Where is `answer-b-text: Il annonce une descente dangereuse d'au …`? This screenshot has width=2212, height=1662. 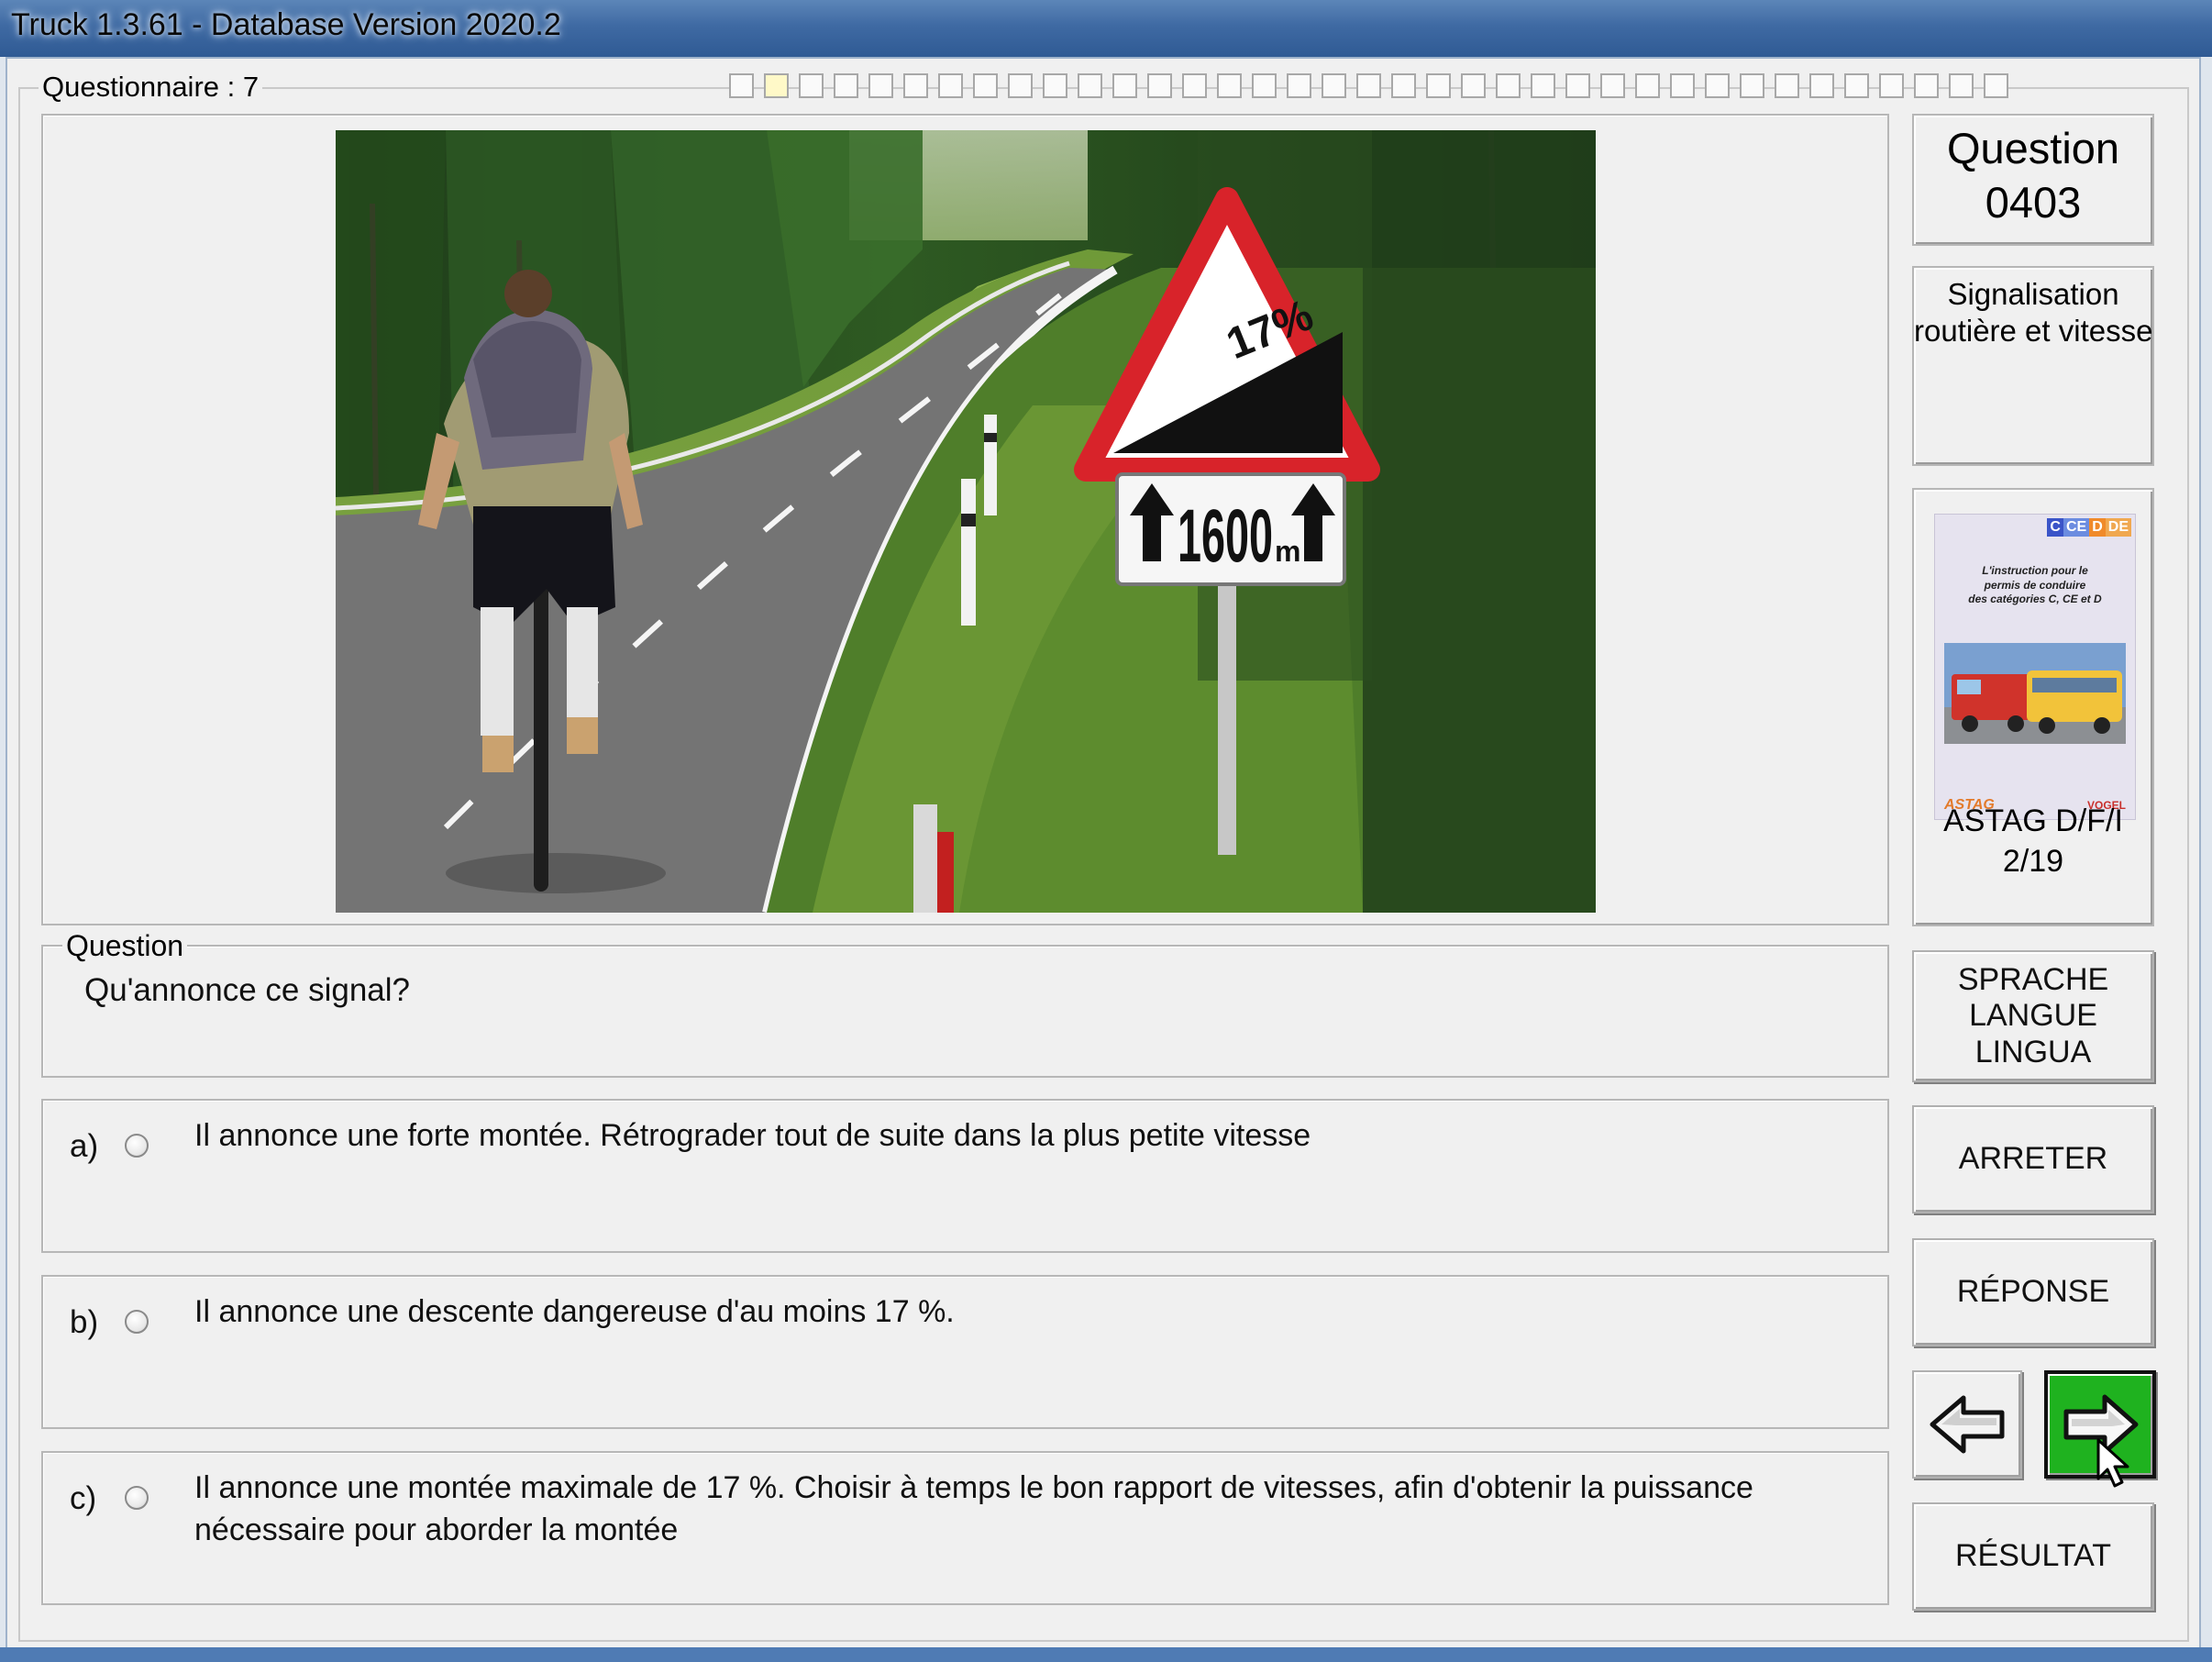 answer-b-text: Il annonce une descente dangereuse d'au … is located at coordinates (1029, 1312).